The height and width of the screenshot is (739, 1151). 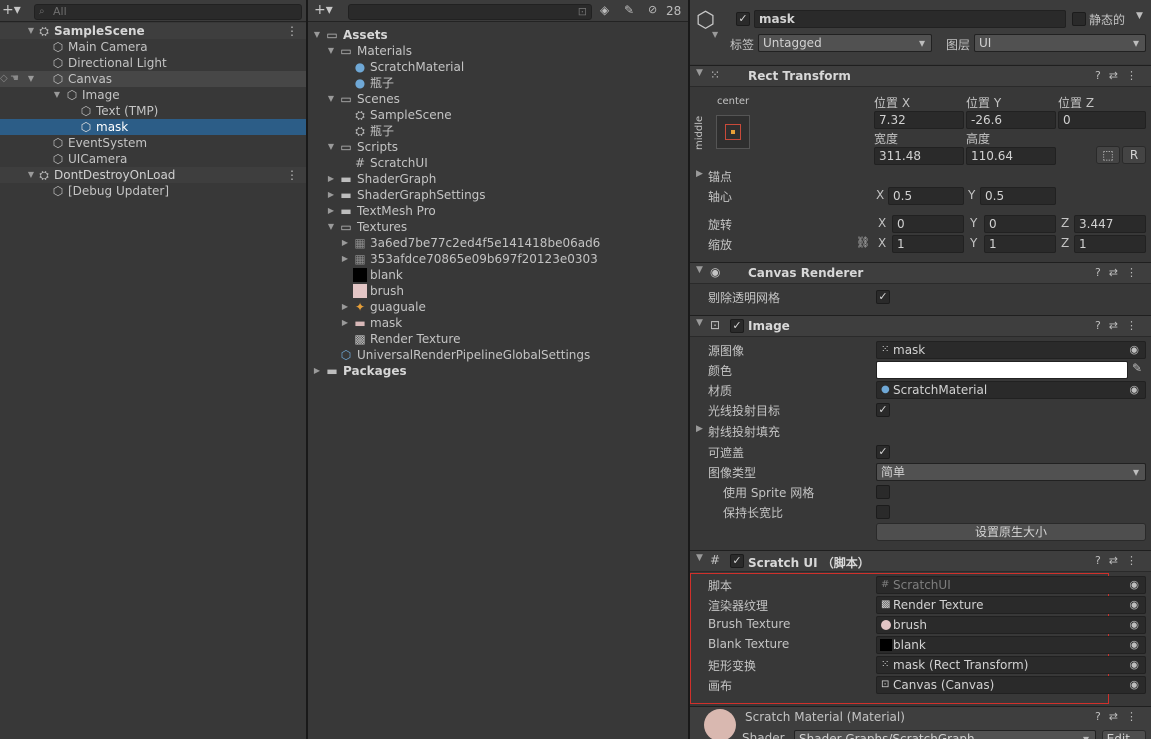 I want to click on rotation-y-field: 0, so click(x=1020, y=224).